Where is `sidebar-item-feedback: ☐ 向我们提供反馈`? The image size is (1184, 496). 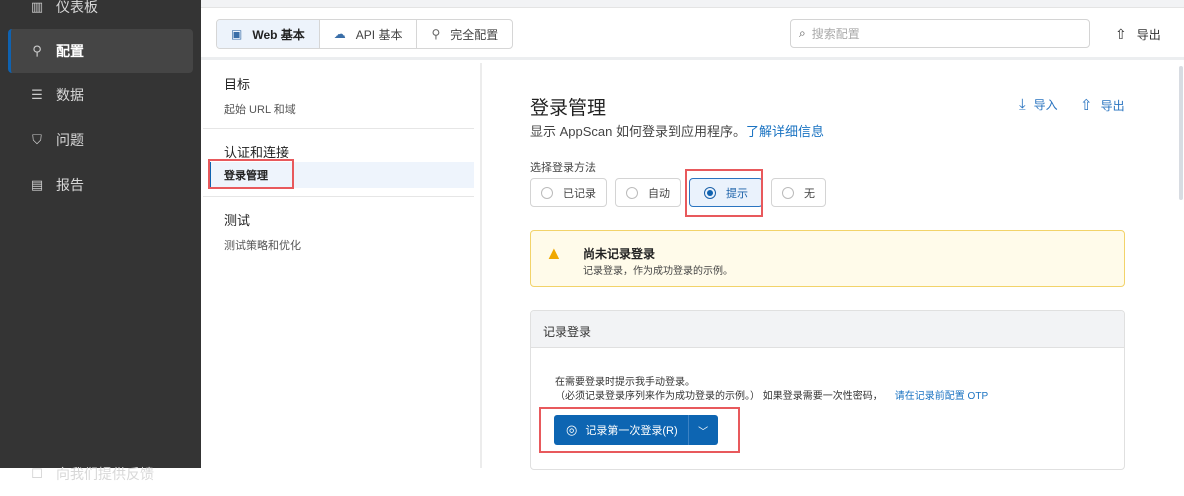
sidebar-item-feedback: ☐ 向我们提供反馈 is located at coordinates (100, 474).